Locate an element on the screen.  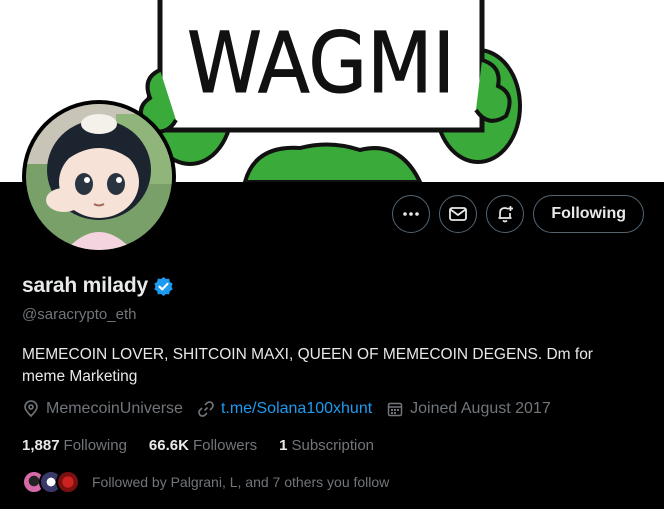
profile-actions: Following is located at coordinates (518, 214).